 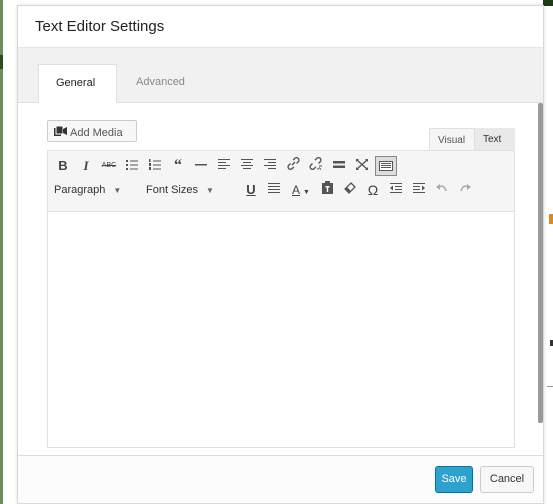 What do you see at coordinates (160, 83) in the screenshot?
I see `tab-advanced: Advanced` at bounding box center [160, 83].